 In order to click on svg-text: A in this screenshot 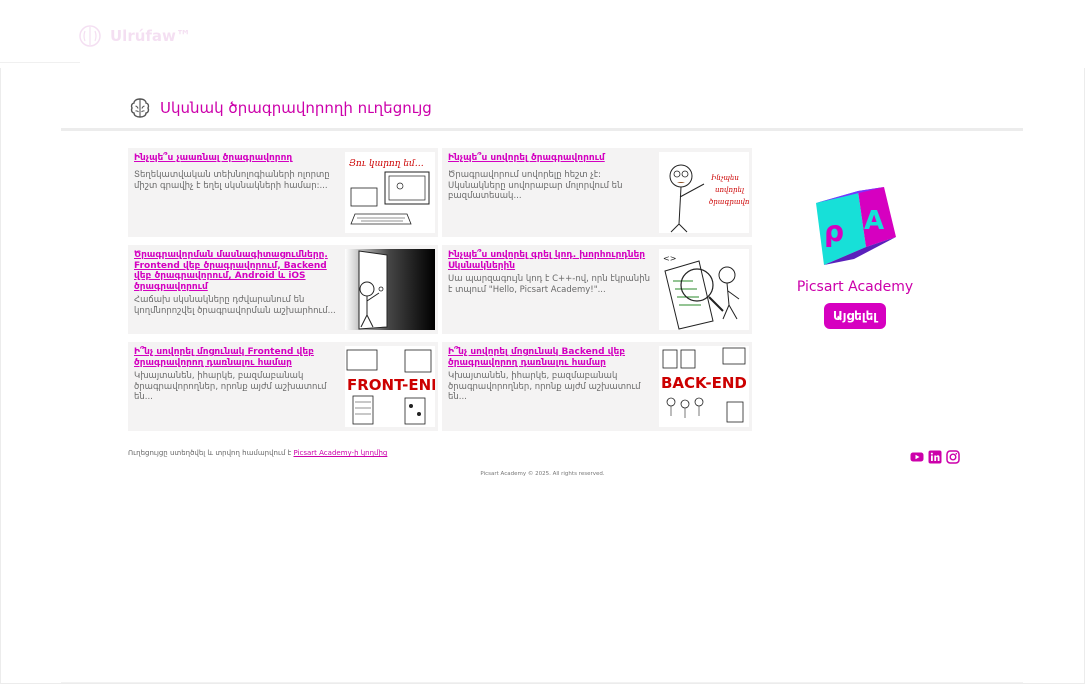, I will do `click(874, 221)`.